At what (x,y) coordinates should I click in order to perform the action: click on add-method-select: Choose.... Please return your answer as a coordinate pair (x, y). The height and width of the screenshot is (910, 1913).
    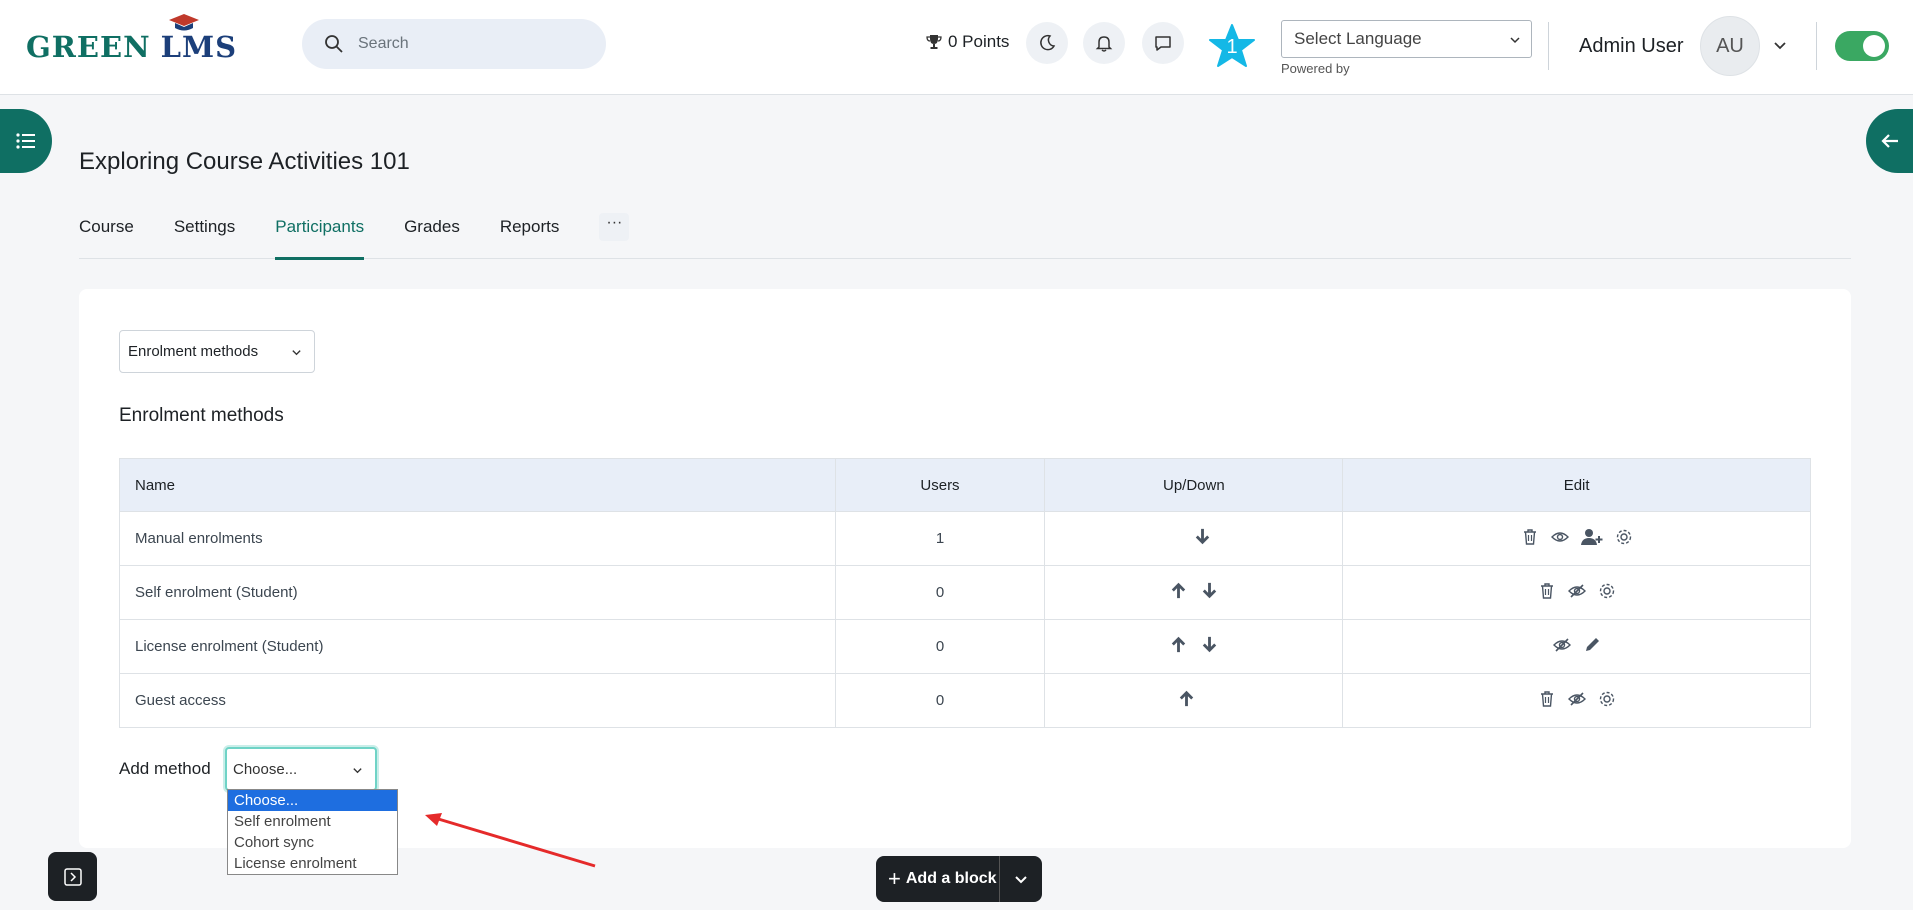
    Looking at the image, I should click on (301, 769).